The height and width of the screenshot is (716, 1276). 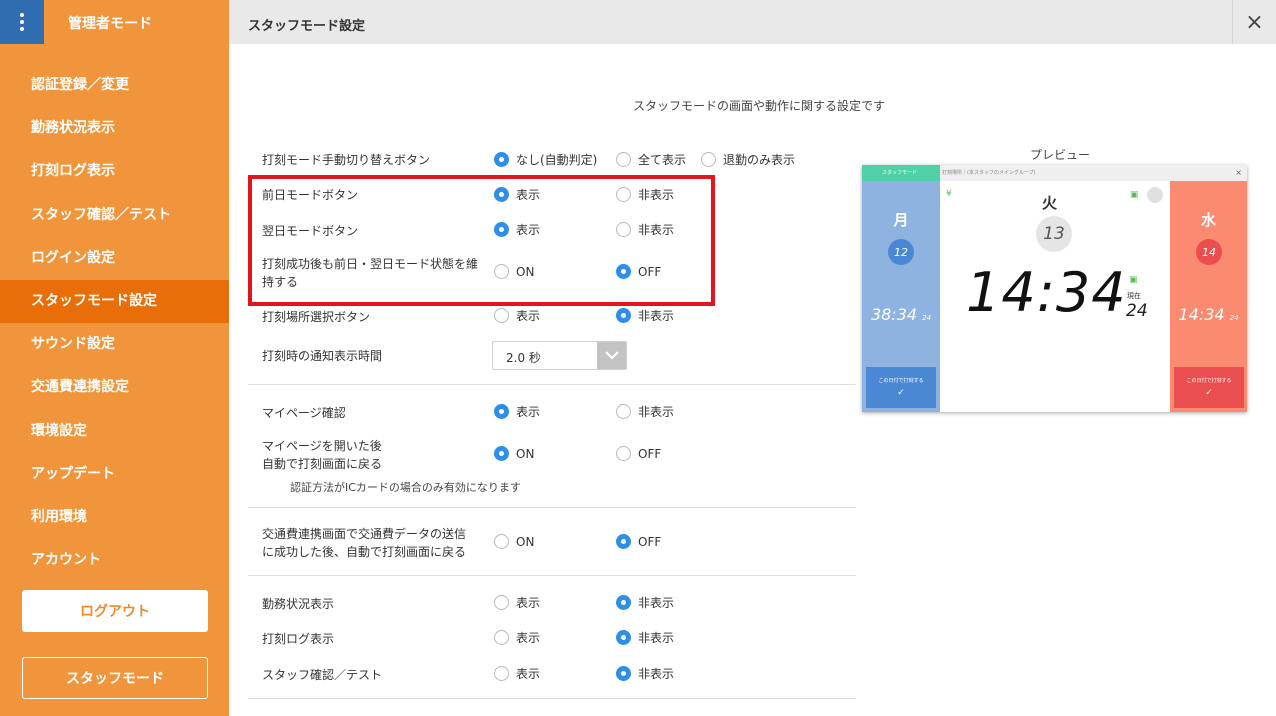 I want to click on preview-prev-time-sec: 24, so click(x=927, y=318).